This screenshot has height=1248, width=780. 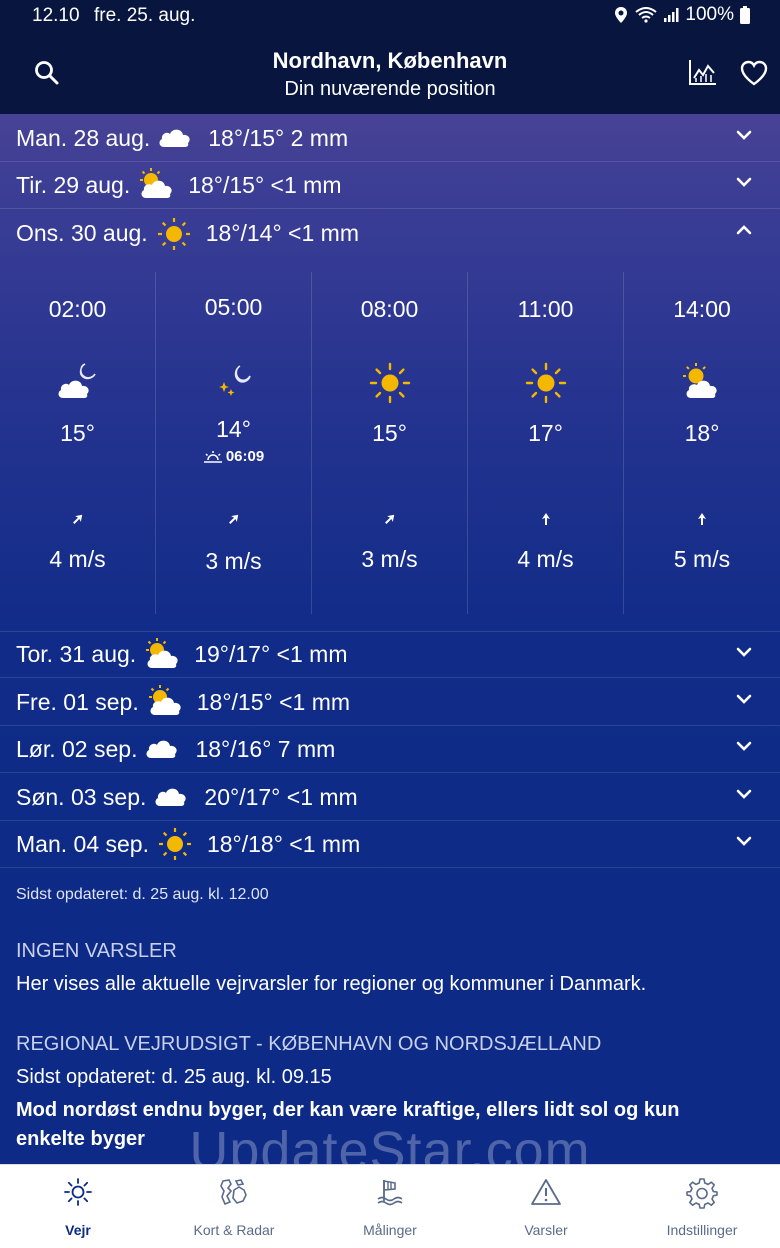 I want to click on measurement-icon, so click(x=390, y=1193).